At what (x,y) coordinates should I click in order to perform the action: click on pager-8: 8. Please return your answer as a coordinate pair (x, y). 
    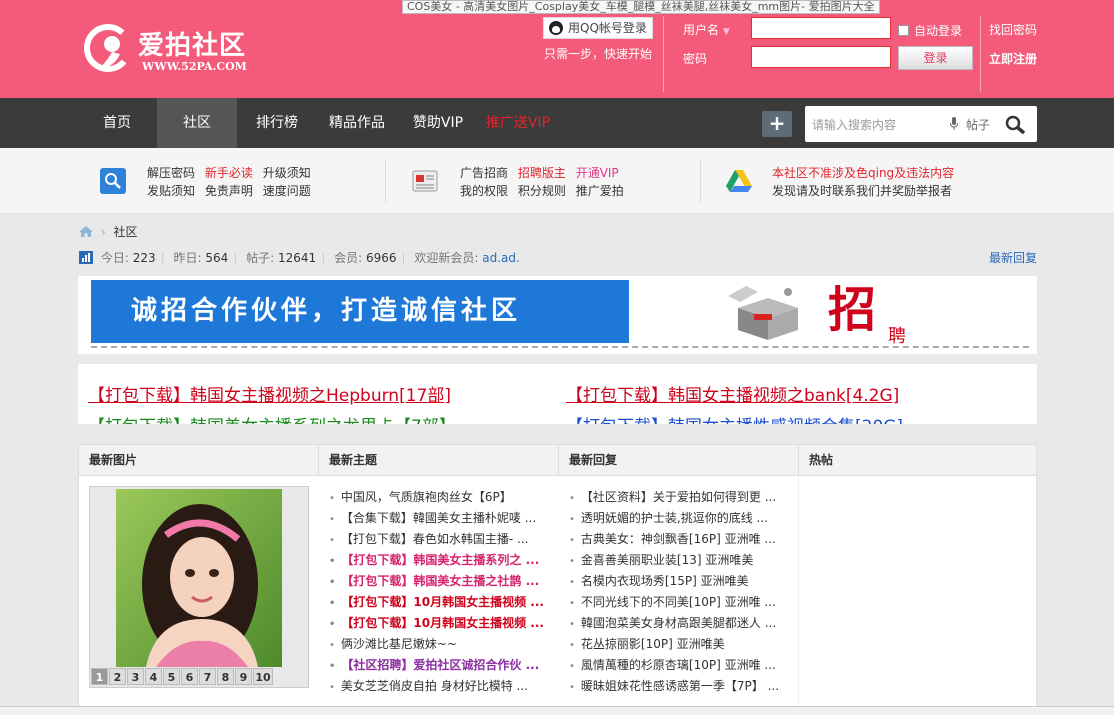
    Looking at the image, I should click on (225, 676).